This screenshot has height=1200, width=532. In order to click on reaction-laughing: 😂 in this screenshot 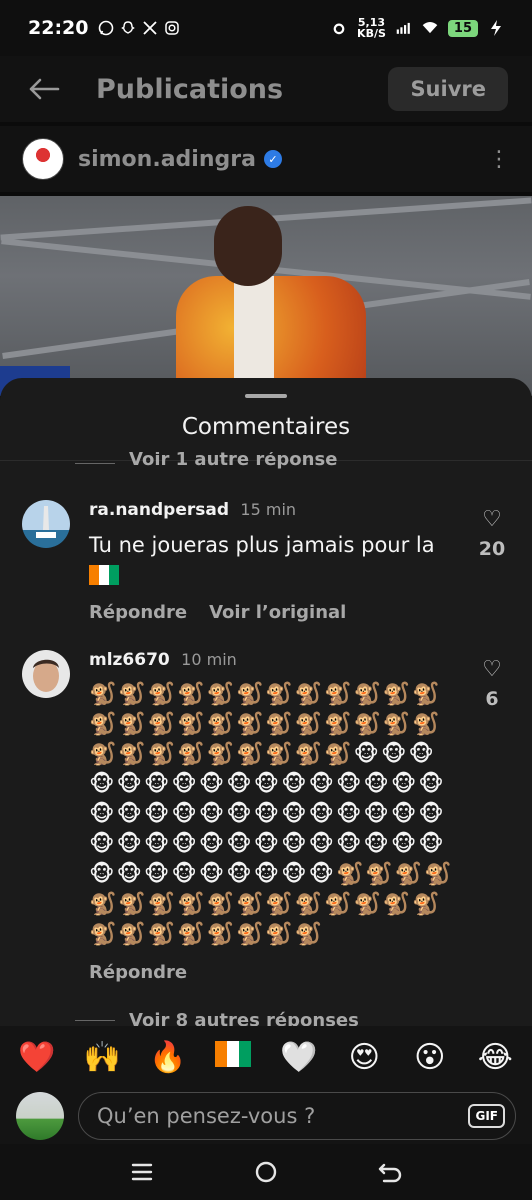, I will do `click(495, 1057)`.